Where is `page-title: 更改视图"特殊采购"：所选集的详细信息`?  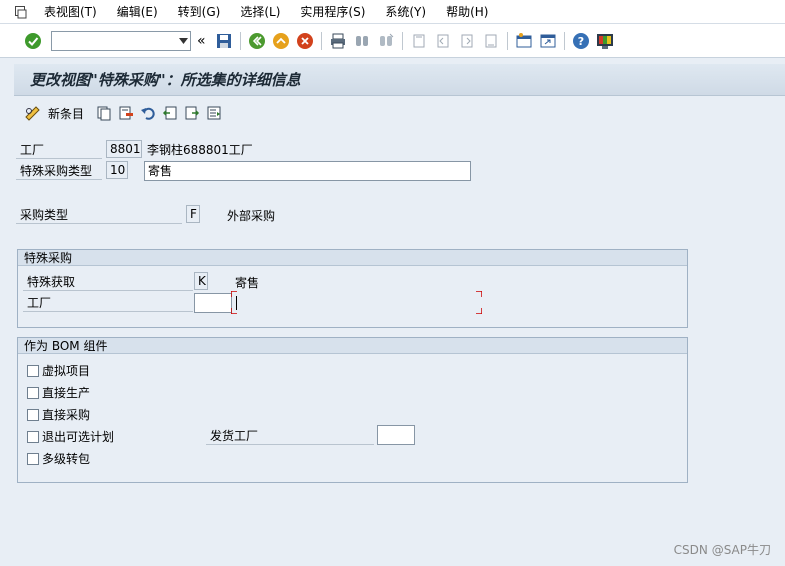 page-title: 更改视图"特殊采购"：所选集的详细信息 is located at coordinates (399, 80).